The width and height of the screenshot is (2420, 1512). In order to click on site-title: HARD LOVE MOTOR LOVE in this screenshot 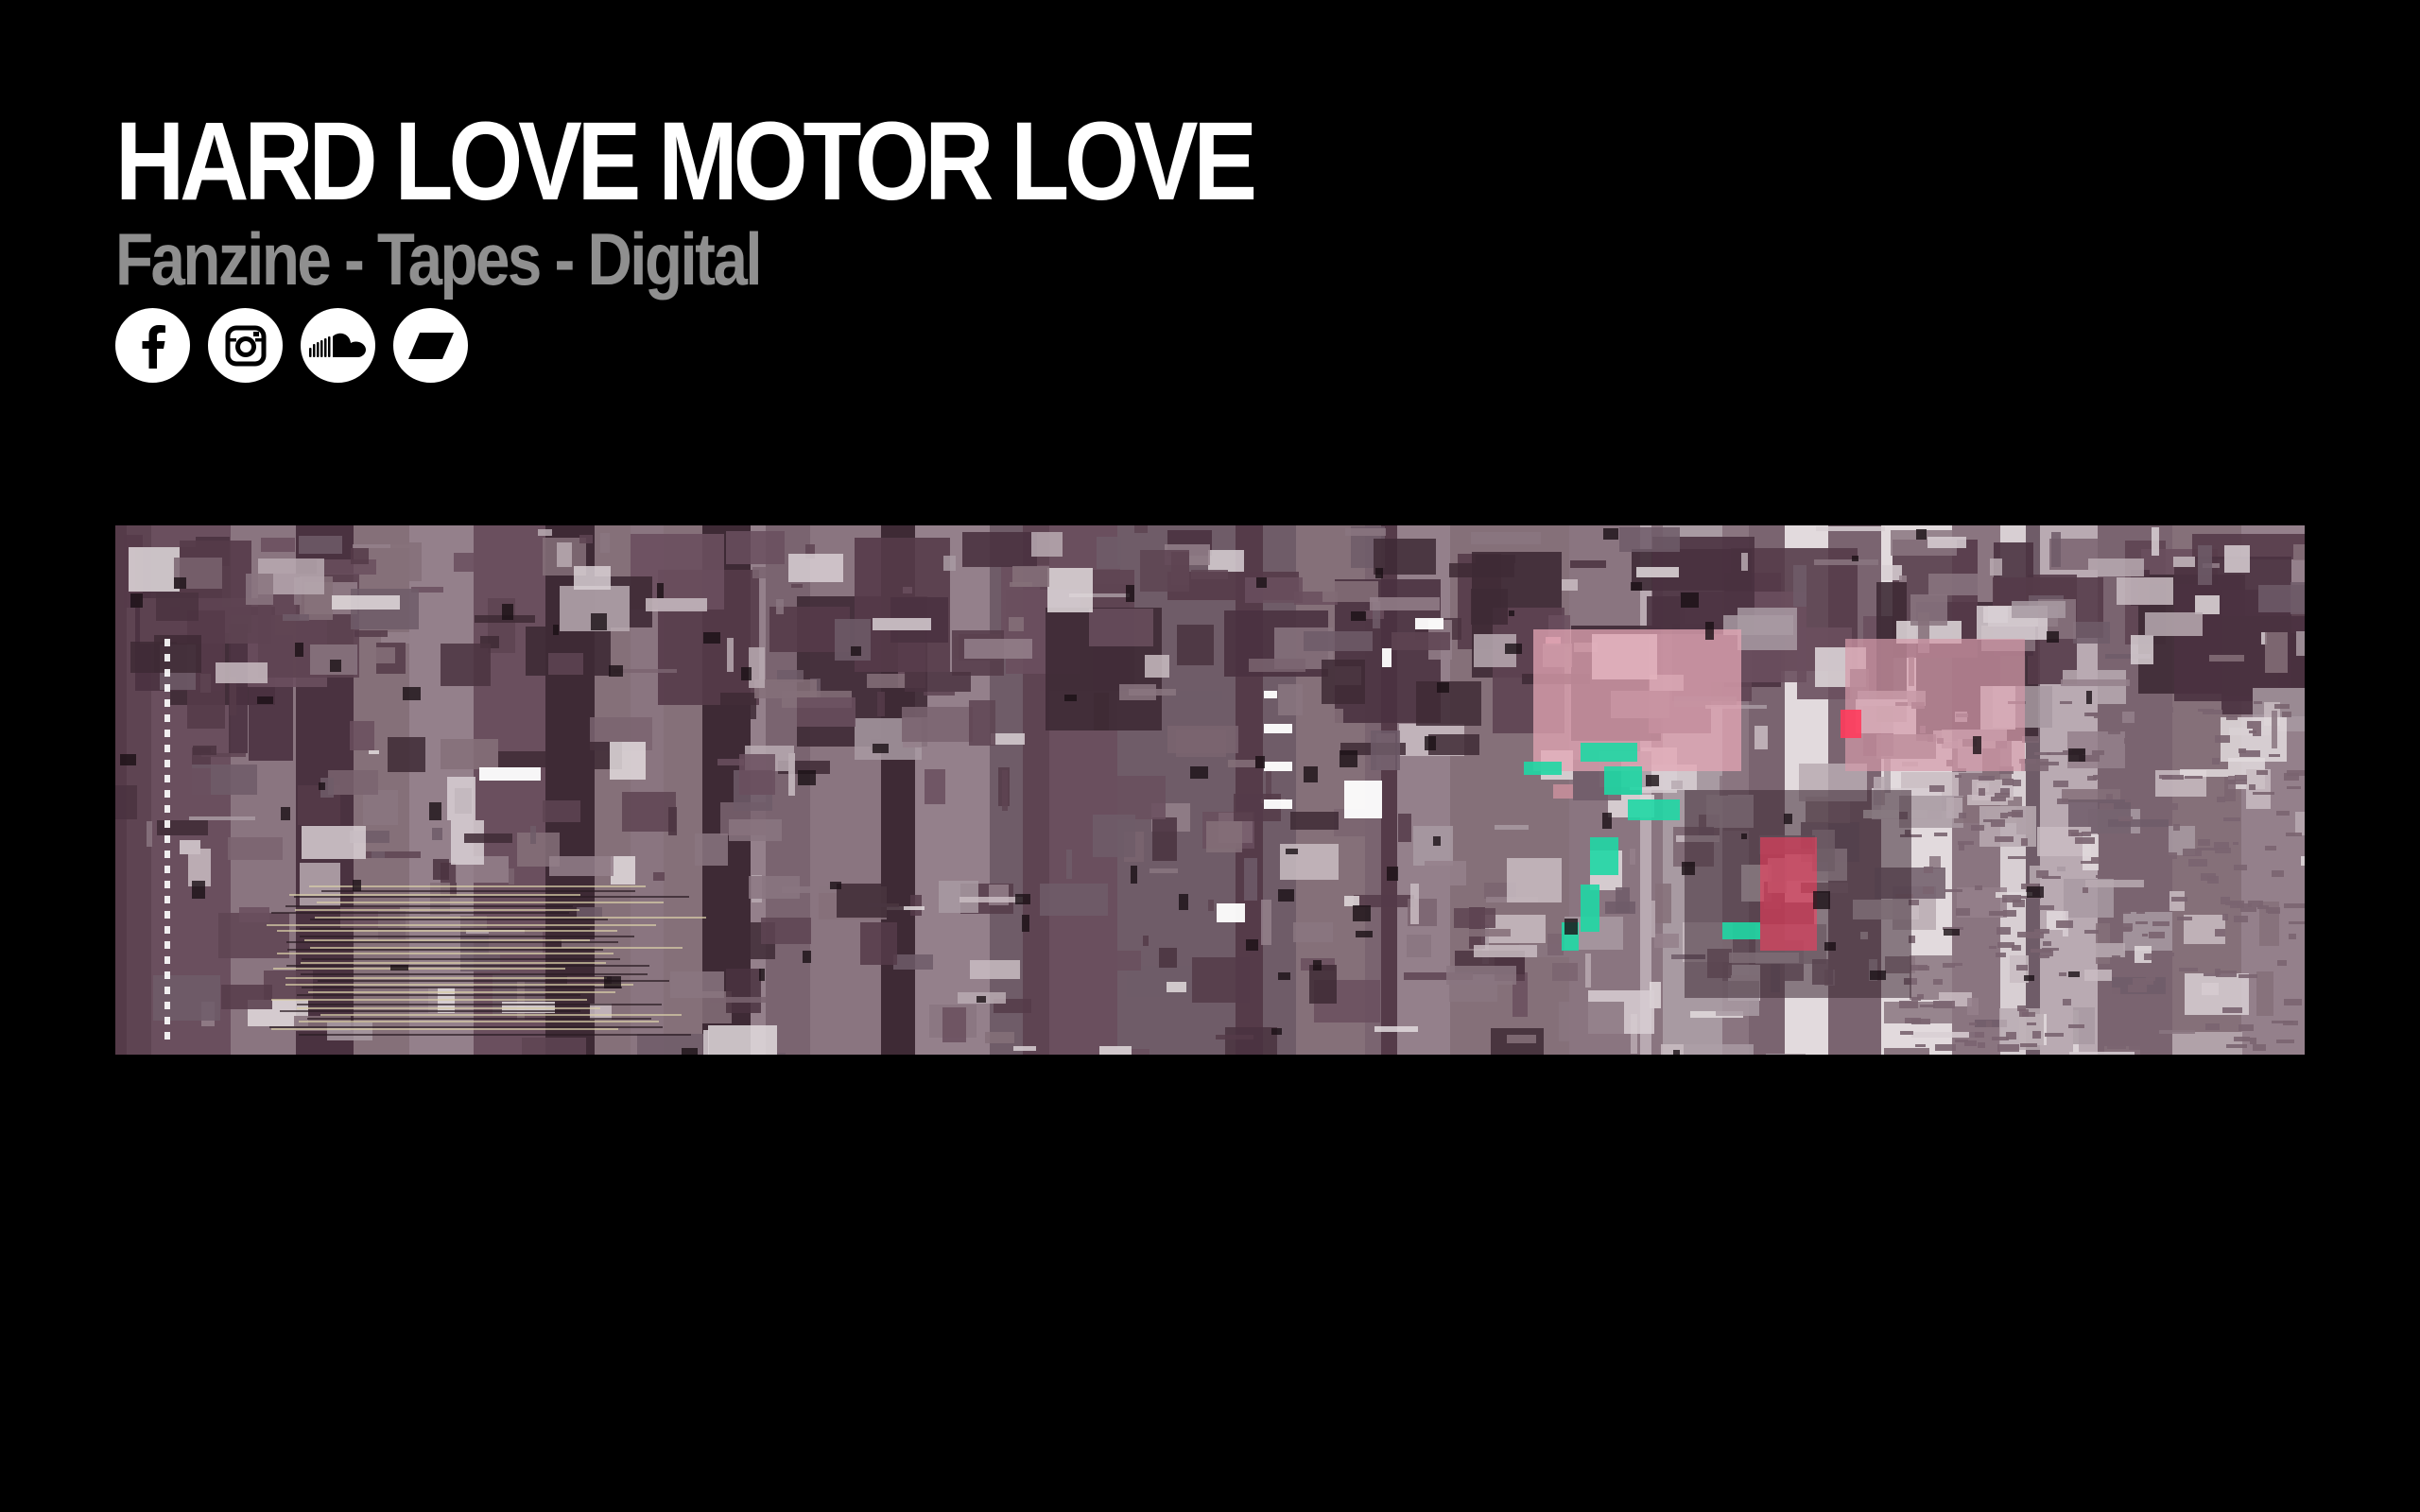, I will do `click(686, 161)`.